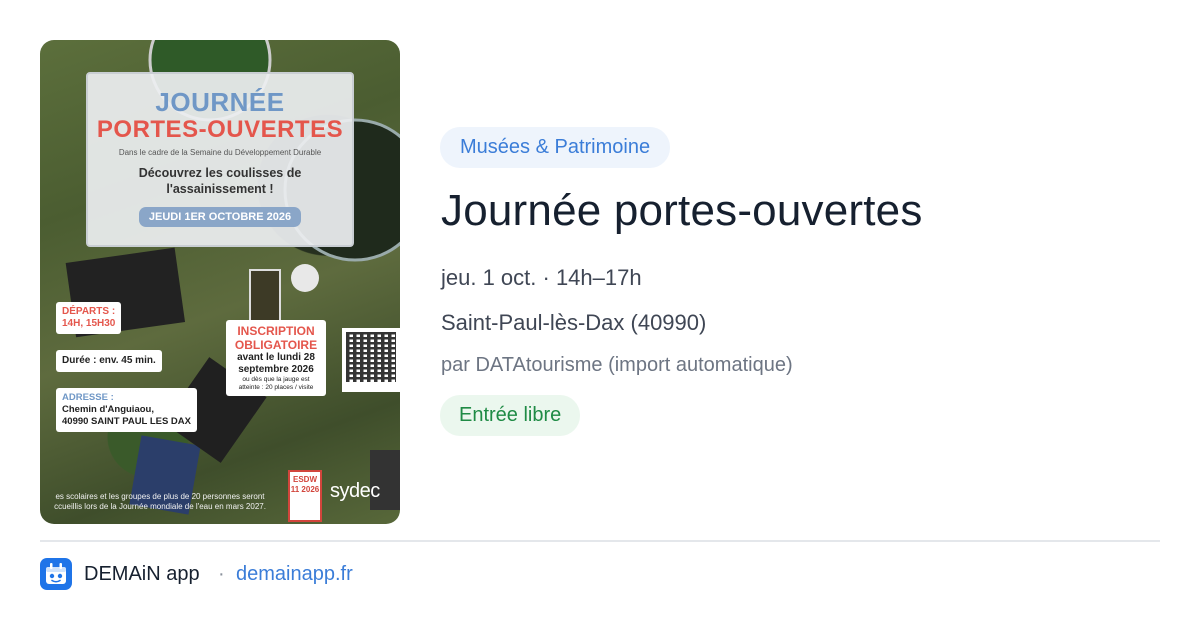 This screenshot has width=1200, height=630. Describe the element at coordinates (276, 369) in the screenshot. I see `poster-inscription-deadline-2: septembre 2026` at that location.